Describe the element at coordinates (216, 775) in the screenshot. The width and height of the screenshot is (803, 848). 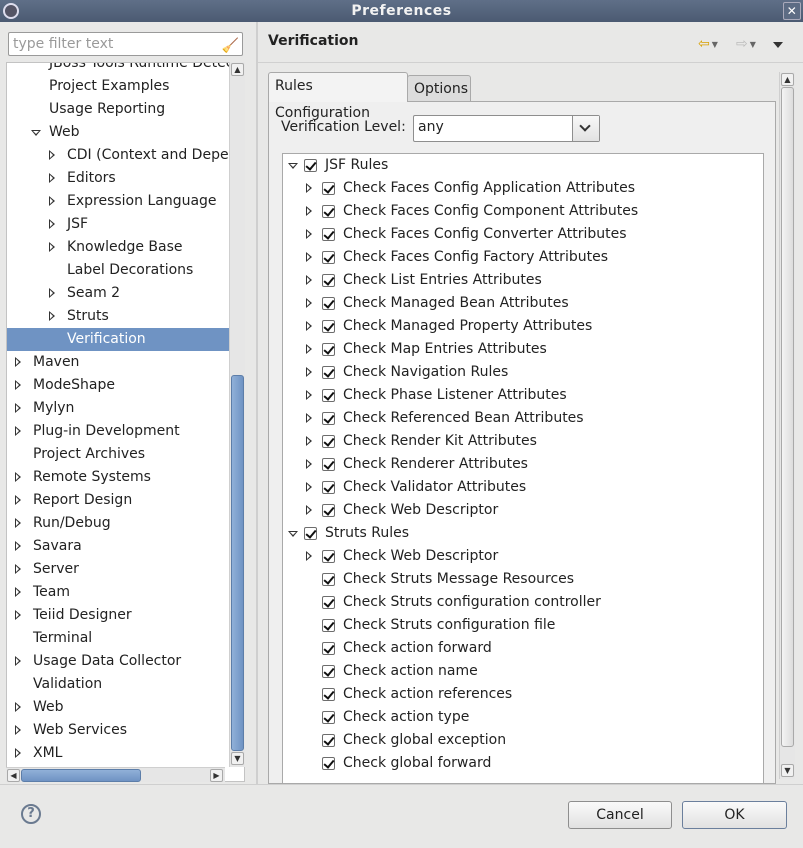
I see `scroll-right-button: ▶` at that location.